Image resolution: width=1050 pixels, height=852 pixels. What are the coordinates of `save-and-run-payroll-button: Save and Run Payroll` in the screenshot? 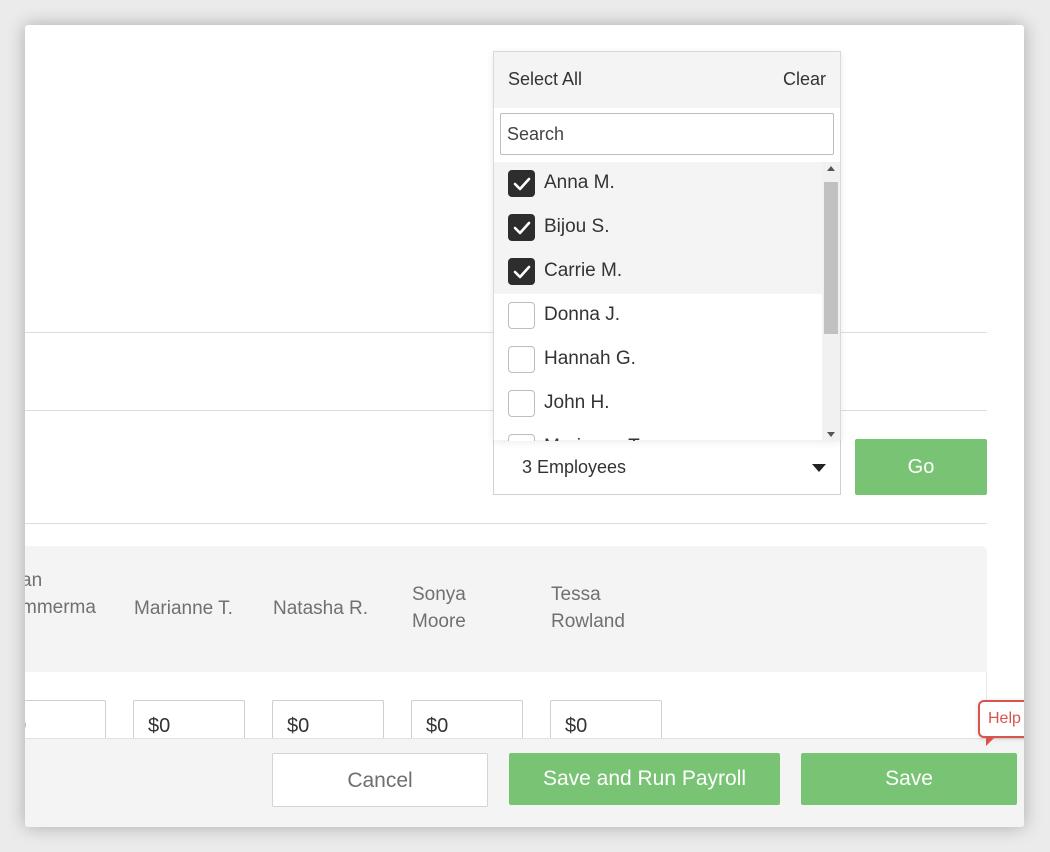 It's located at (644, 779).